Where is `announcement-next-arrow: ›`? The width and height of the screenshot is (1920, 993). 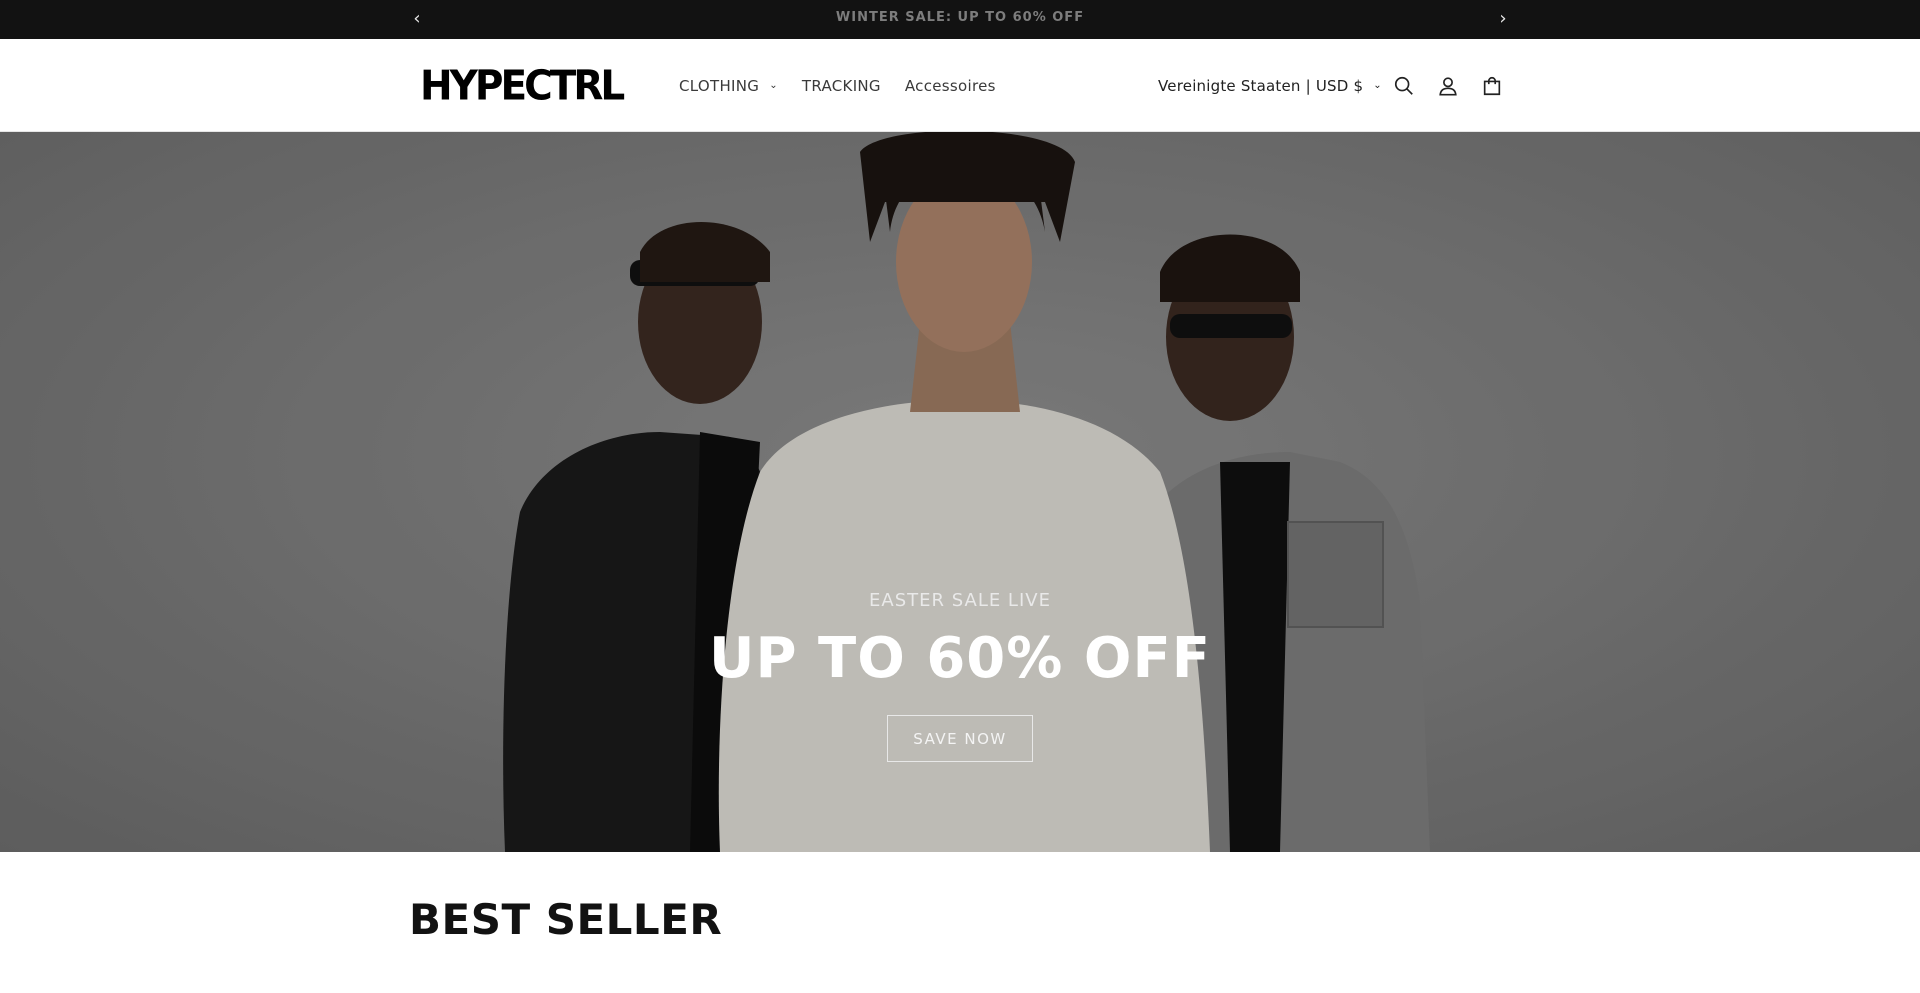
announcement-next-arrow: › is located at coordinates (1503, 19).